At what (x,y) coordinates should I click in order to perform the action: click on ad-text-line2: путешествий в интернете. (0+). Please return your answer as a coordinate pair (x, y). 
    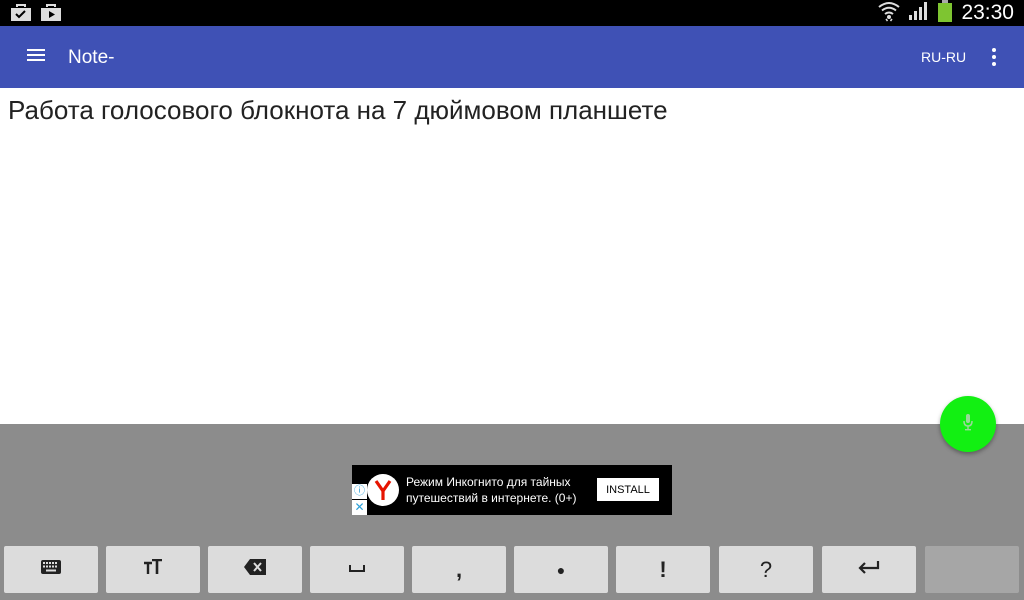
    Looking at the image, I should click on (491, 498).